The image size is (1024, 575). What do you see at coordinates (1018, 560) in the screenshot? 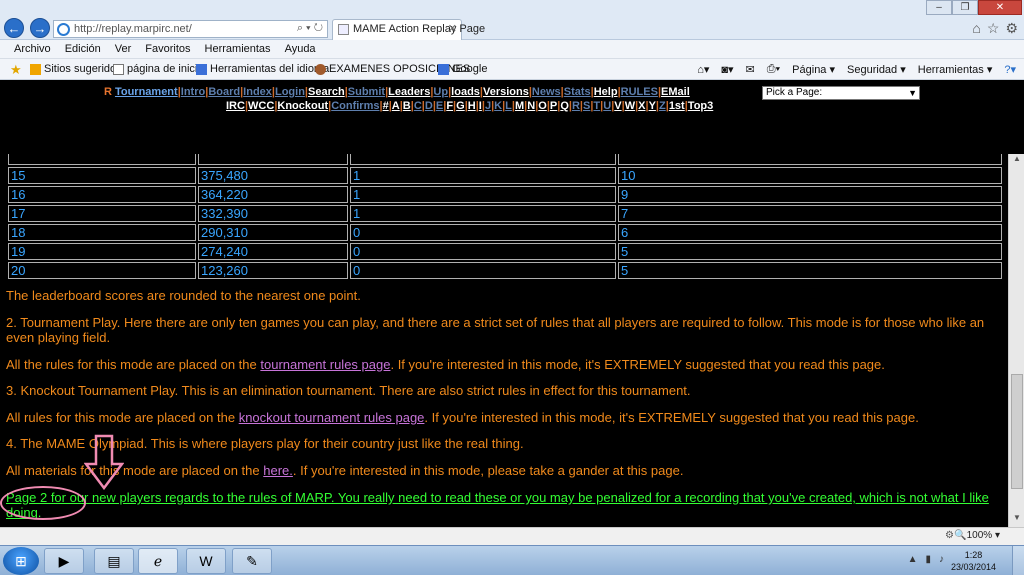
I see `show-desktop-button` at bounding box center [1018, 560].